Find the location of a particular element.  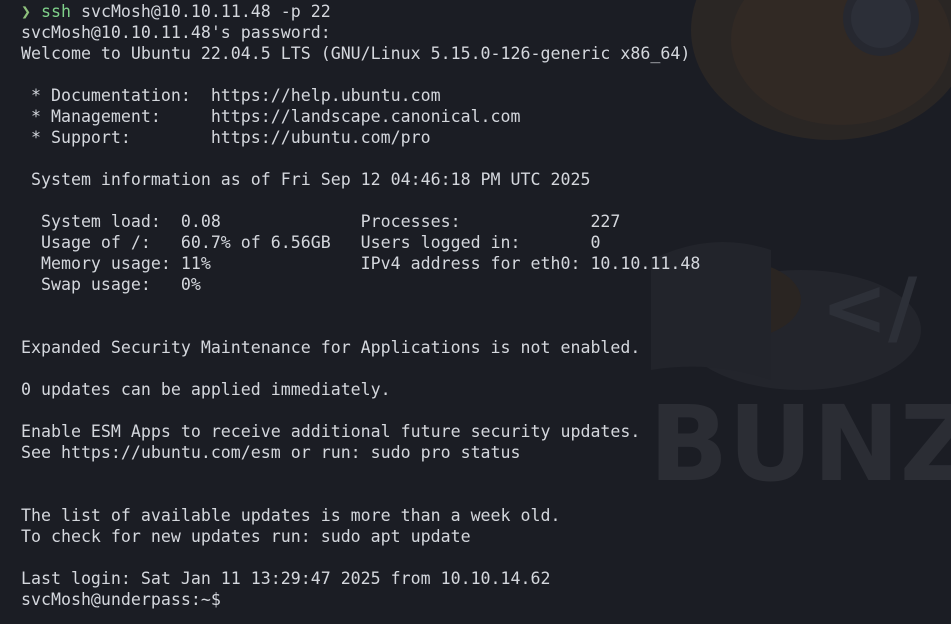

output-line: 0 updates can be applied immediately. is located at coordinates (206, 389).